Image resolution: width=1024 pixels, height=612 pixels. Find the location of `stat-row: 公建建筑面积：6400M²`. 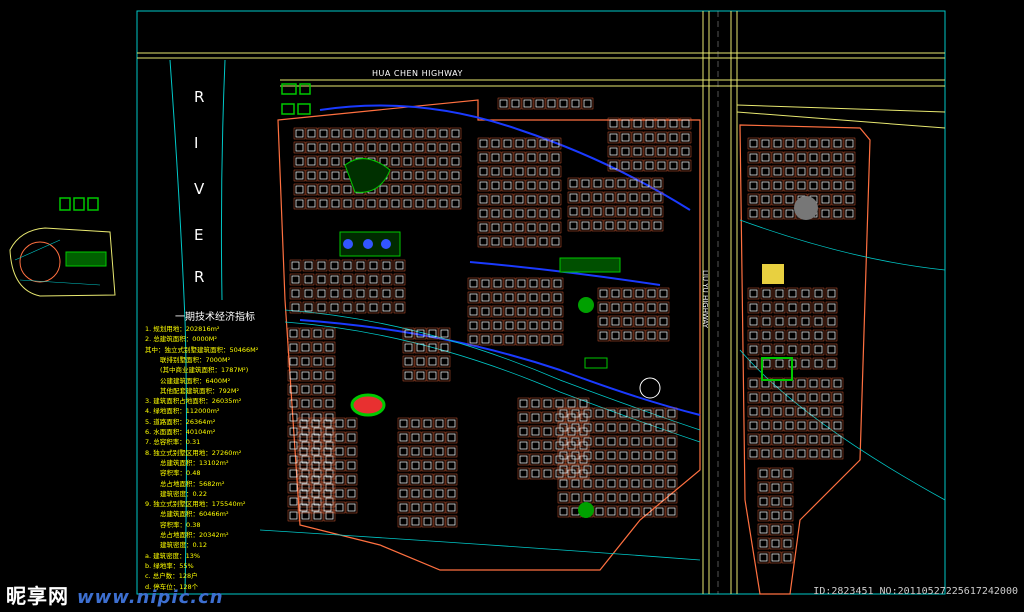

stat-row: 公建建筑面积：6400M² is located at coordinates (195, 380).